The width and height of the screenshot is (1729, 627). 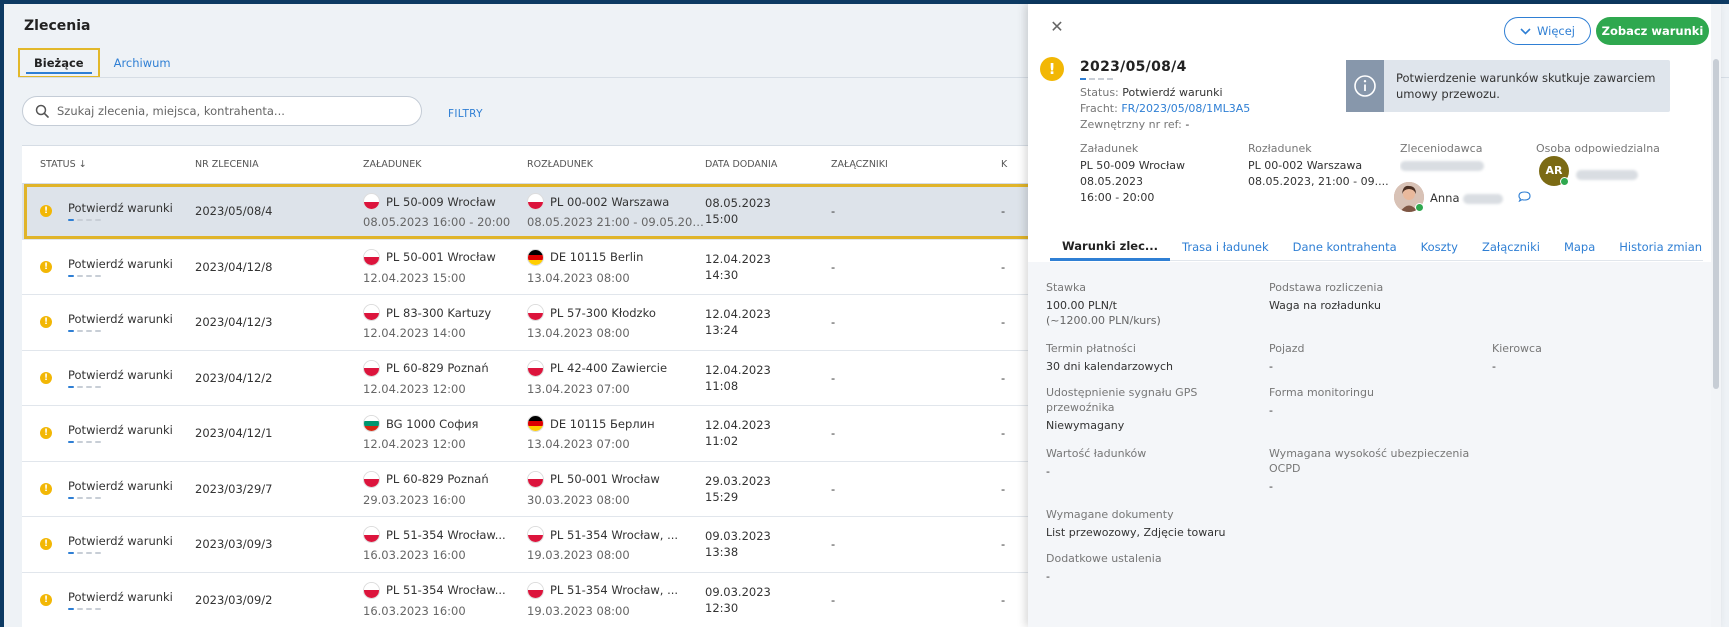 What do you see at coordinates (414, 333) in the screenshot?
I see `load-time: 12.04.2023 14:00` at bounding box center [414, 333].